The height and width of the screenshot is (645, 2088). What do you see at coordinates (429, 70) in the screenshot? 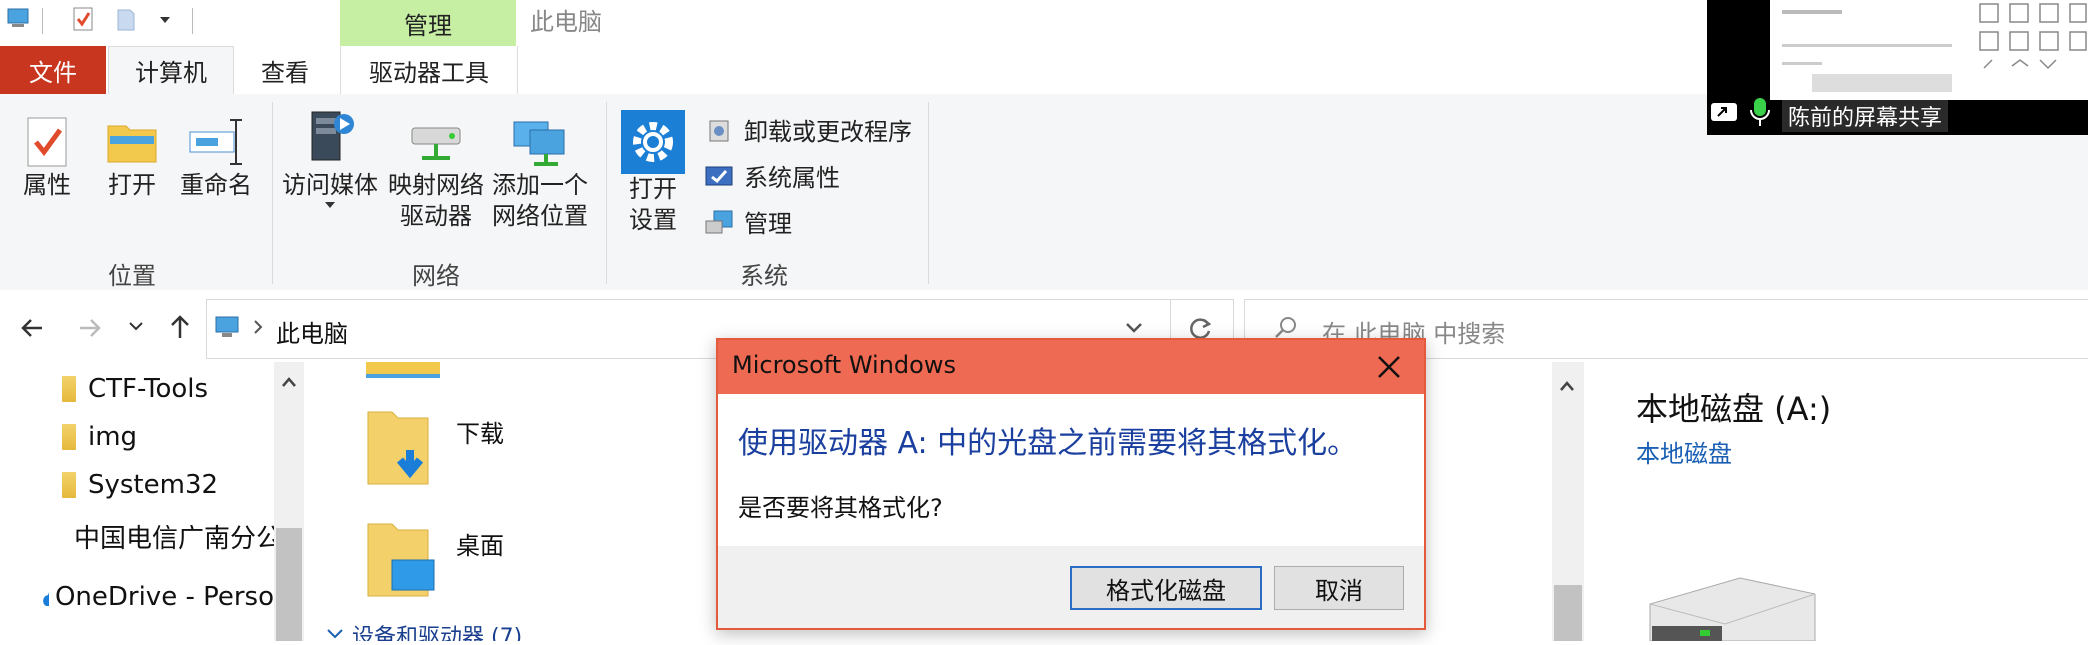
I see `tab-drive-tools: 驱动器工具` at bounding box center [429, 70].